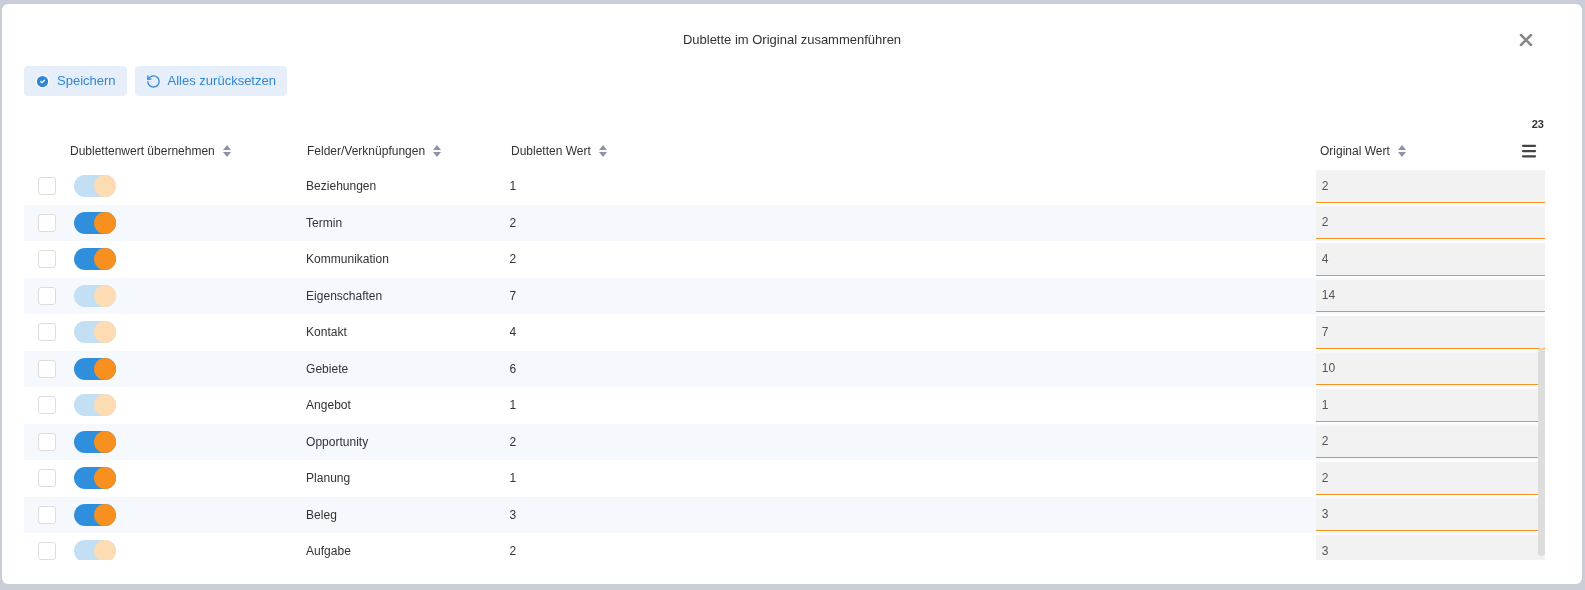 This screenshot has height=590, width=1585. I want to click on column-header: Dubletten Wert, so click(551, 151).